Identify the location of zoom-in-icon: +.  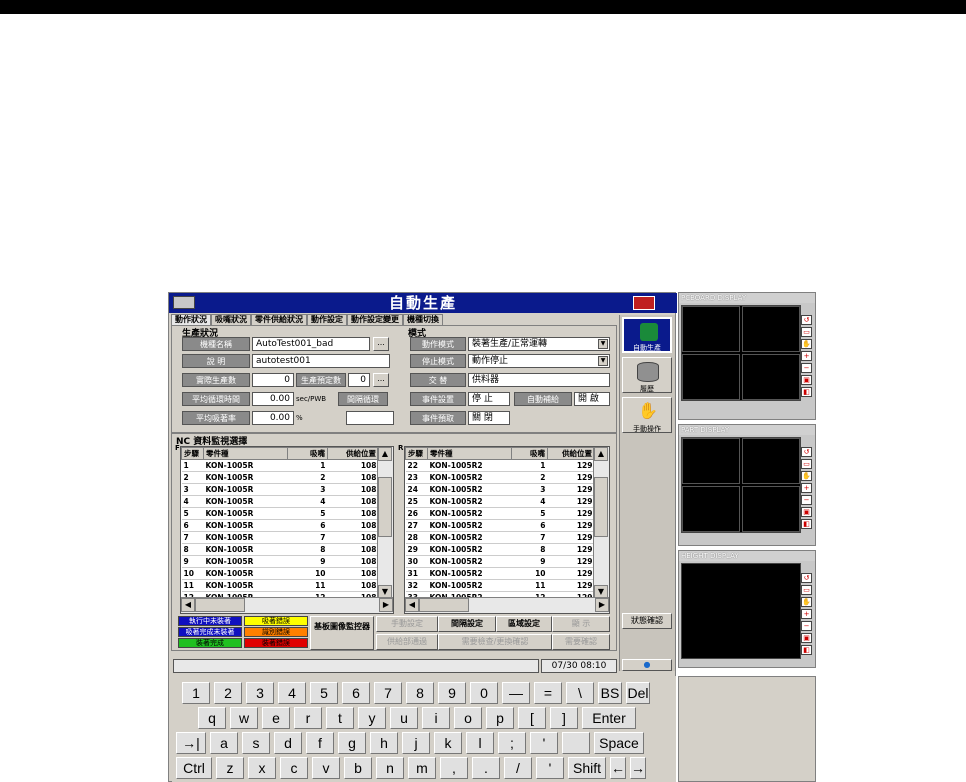
(806, 356).